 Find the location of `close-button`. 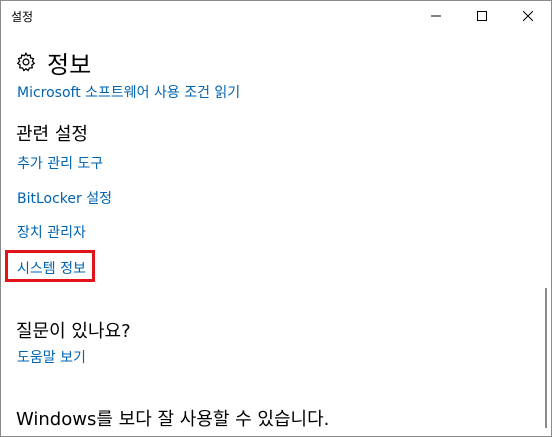

close-button is located at coordinates (528, 16).